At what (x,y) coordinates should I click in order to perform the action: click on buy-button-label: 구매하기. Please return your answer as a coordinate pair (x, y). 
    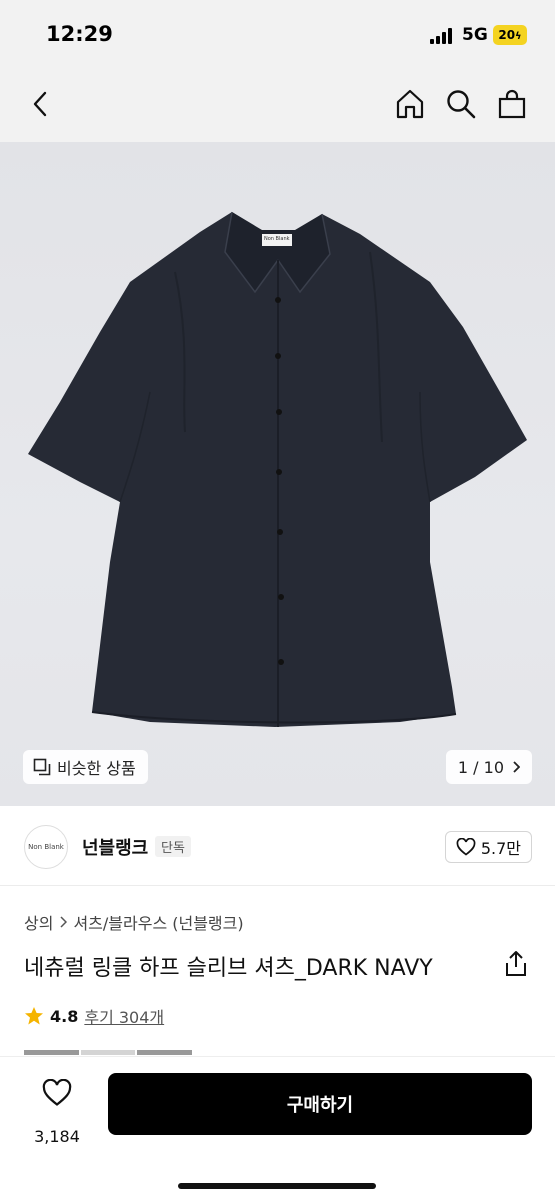
    Looking at the image, I should click on (320, 1105).